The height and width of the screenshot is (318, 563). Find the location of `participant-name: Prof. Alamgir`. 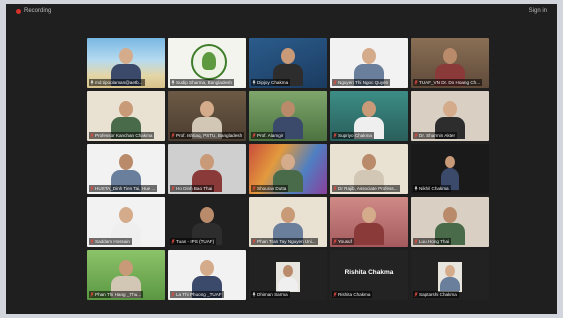

participant-name: Prof. Alamgir is located at coordinates (270, 135).